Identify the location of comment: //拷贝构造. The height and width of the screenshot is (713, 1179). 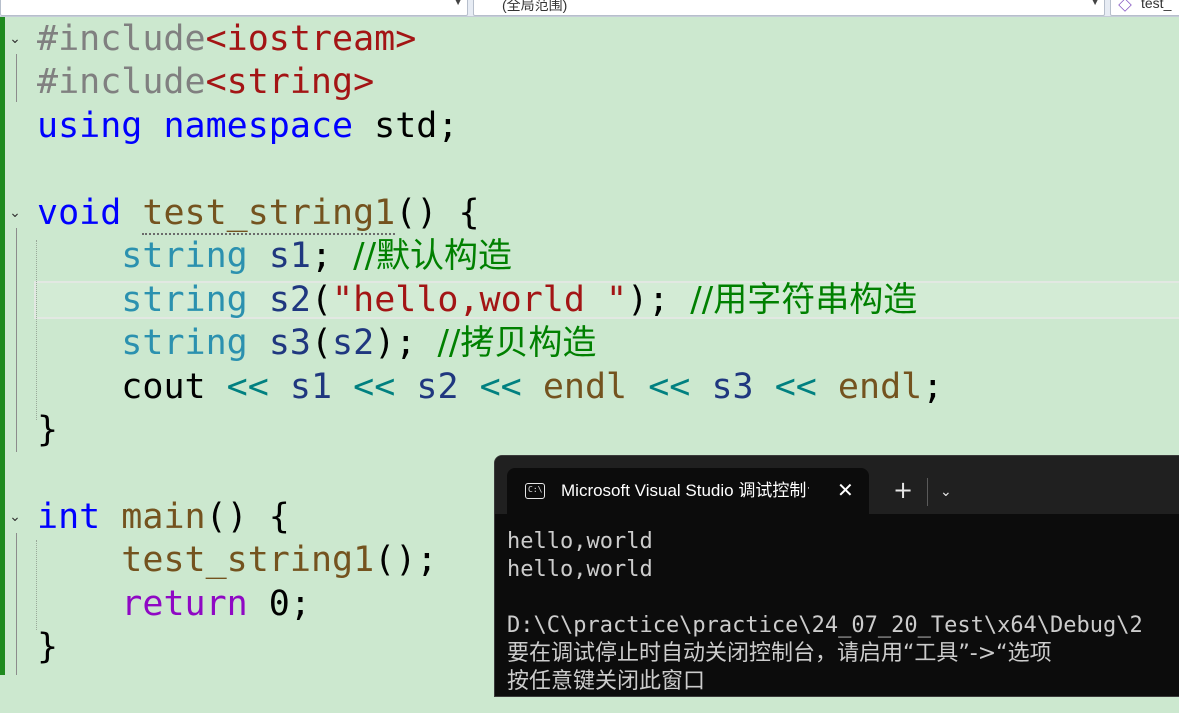
(517, 343).